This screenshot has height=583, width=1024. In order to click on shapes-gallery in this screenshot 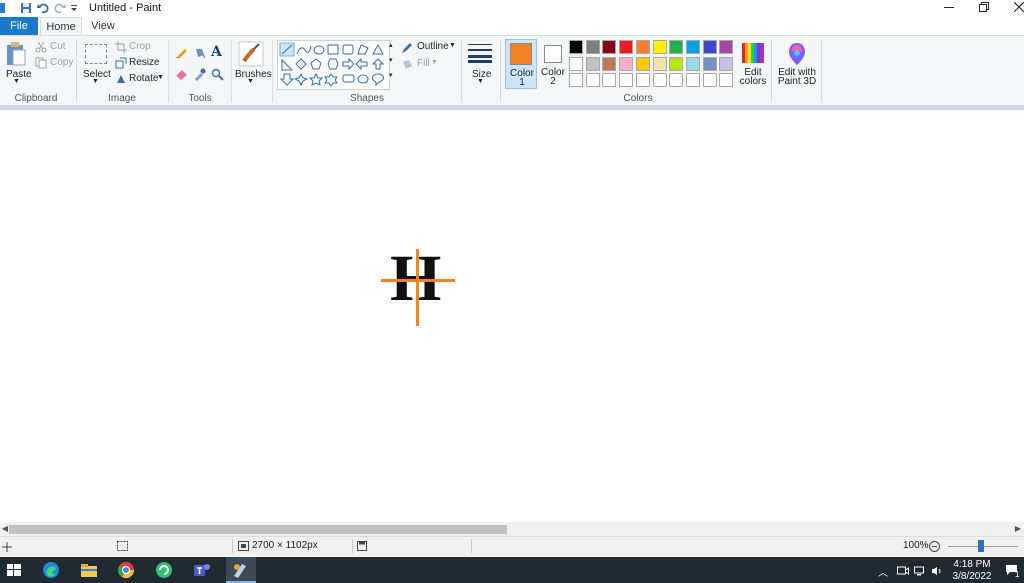, I will do `click(333, 65)`.